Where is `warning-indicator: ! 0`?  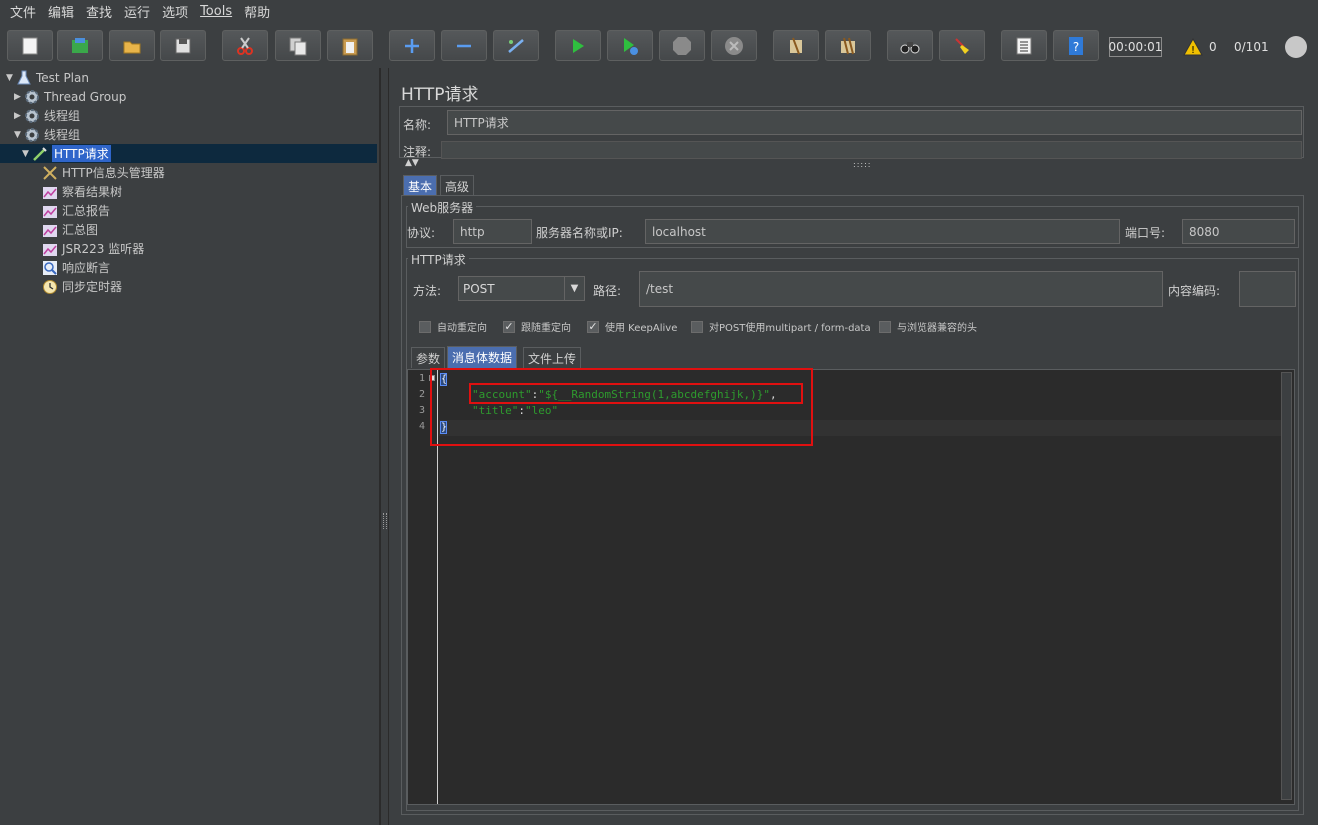 warning-indicator: ! 0 is located at coordinates (1200, 47).